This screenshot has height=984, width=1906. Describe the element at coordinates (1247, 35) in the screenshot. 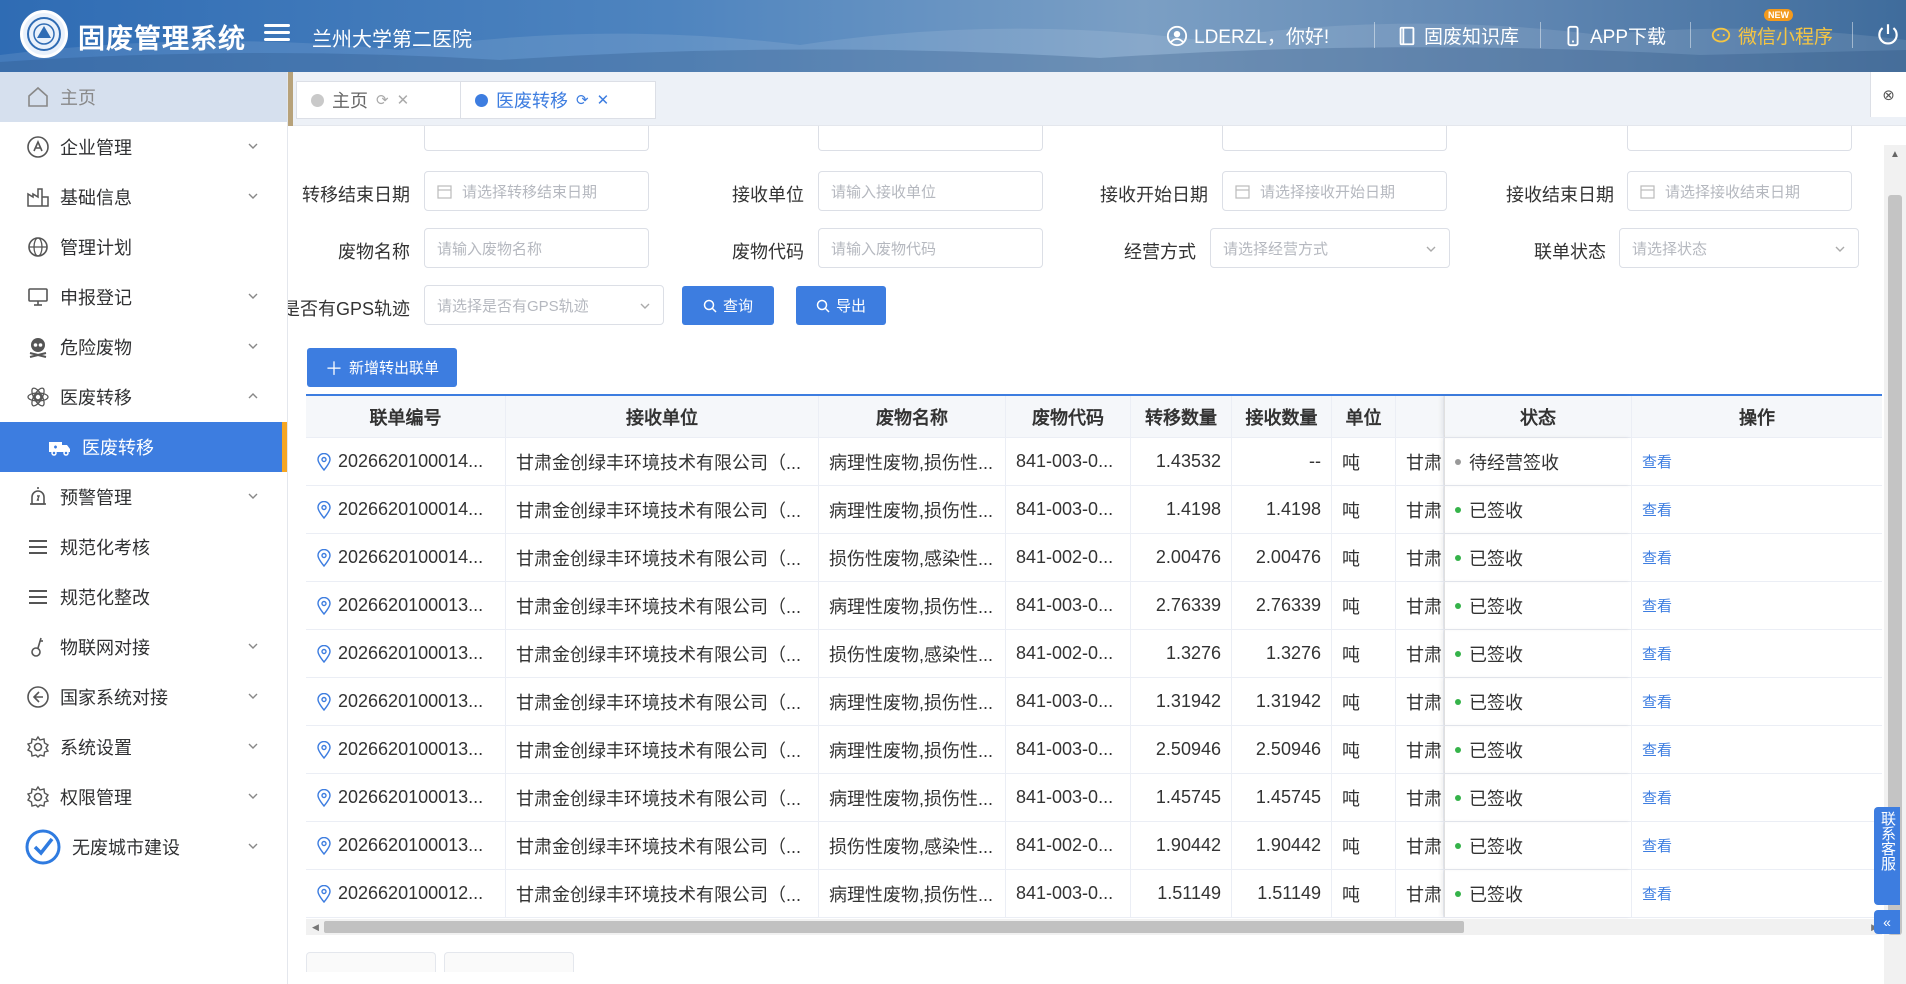

I see `user-greeting: LDERZL，你好!` at that location.